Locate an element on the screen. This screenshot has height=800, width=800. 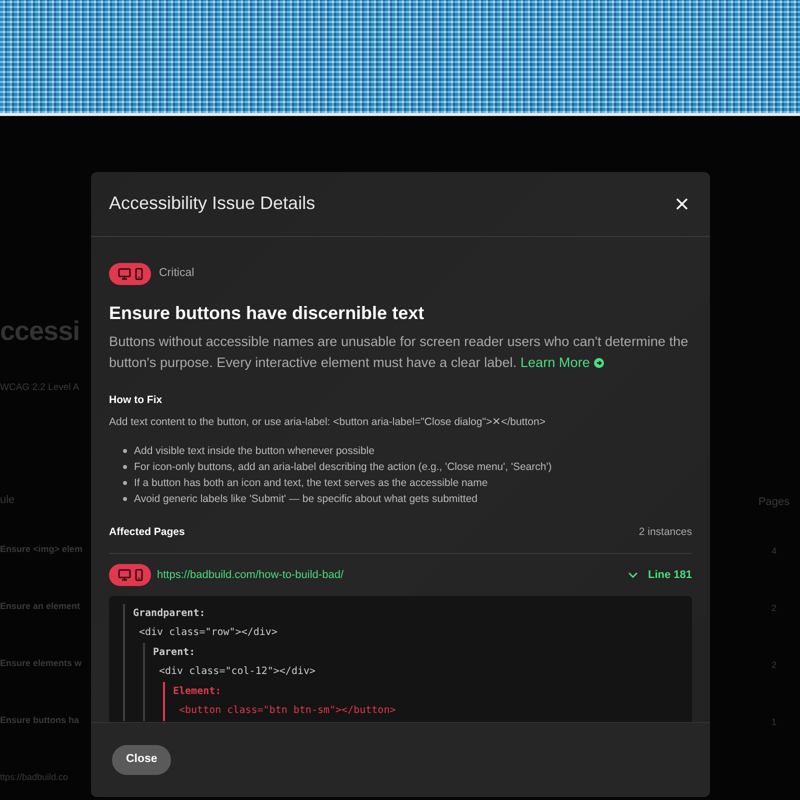
tip-item: If a button has both an icon and text, the text serves as the accessible name is located at coordinates (311, 484).